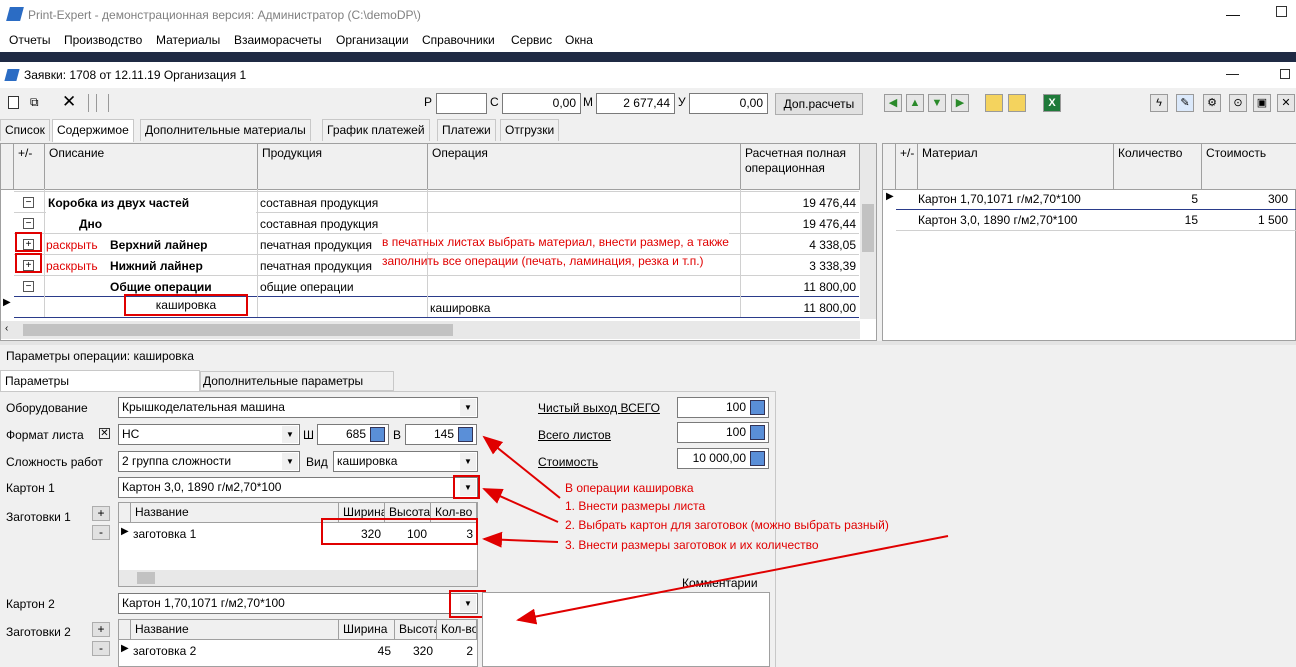  What do you see at coordinates (715, 530) in the screenshot?
I see `annotation-arrows` at bounding box center [715, 530].